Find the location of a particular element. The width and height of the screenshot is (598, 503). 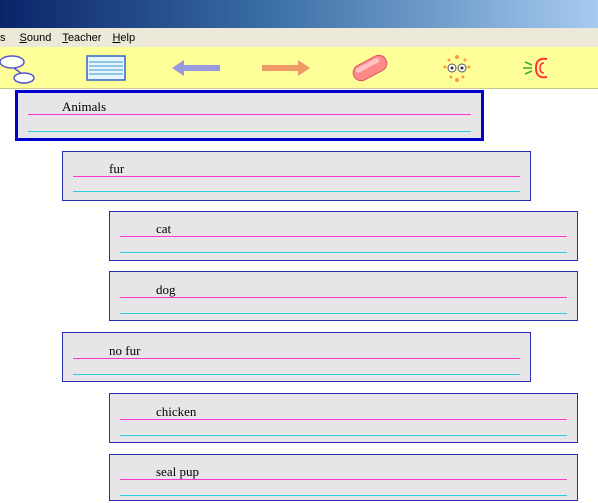

card-text: cat is located at coordinates (164, 228).